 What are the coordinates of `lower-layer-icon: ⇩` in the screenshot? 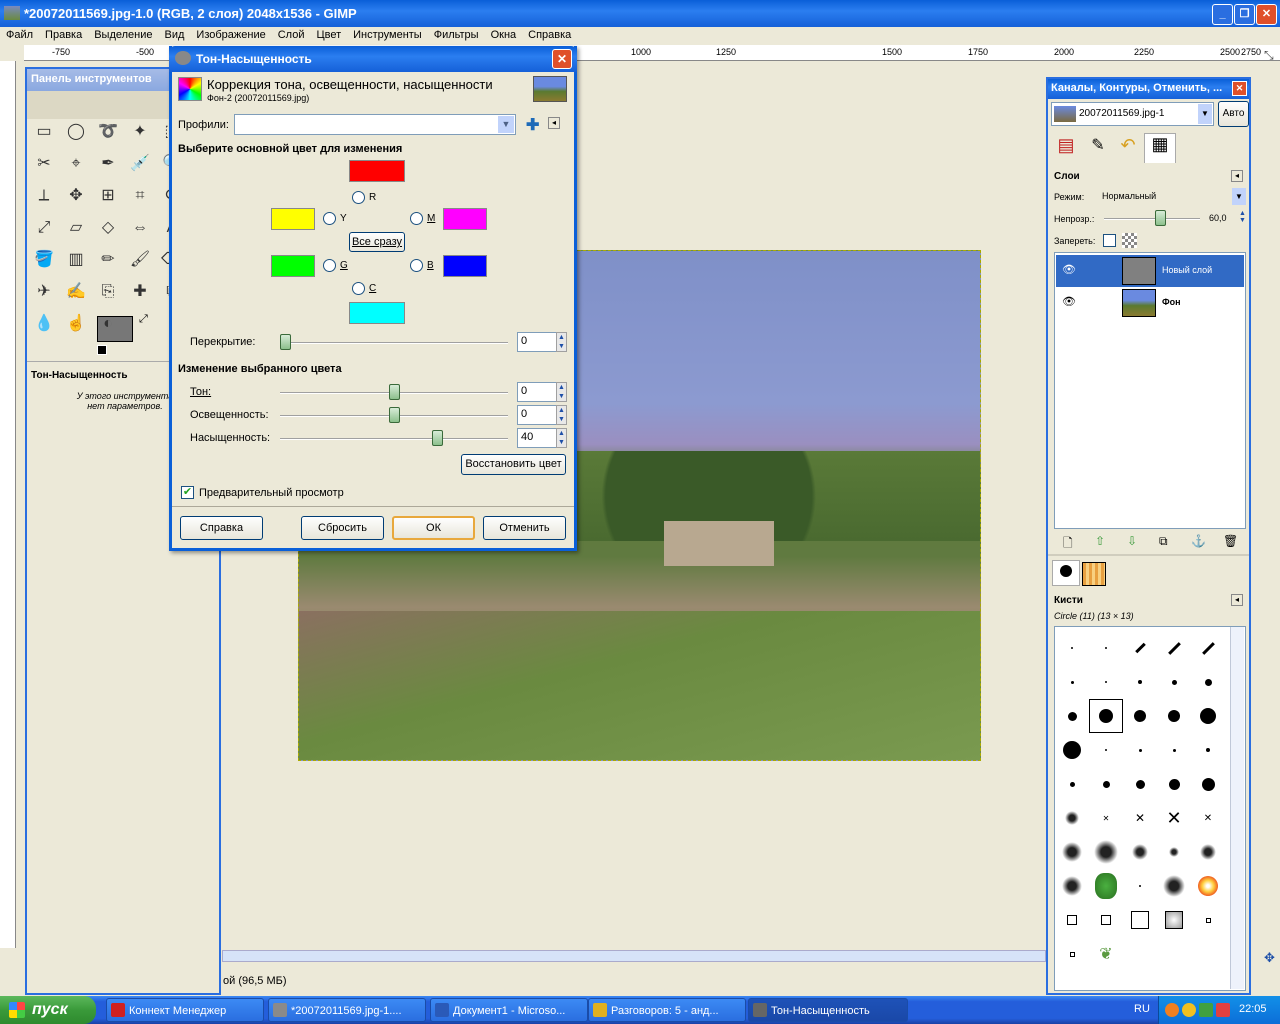 It's located at (1132, 541).